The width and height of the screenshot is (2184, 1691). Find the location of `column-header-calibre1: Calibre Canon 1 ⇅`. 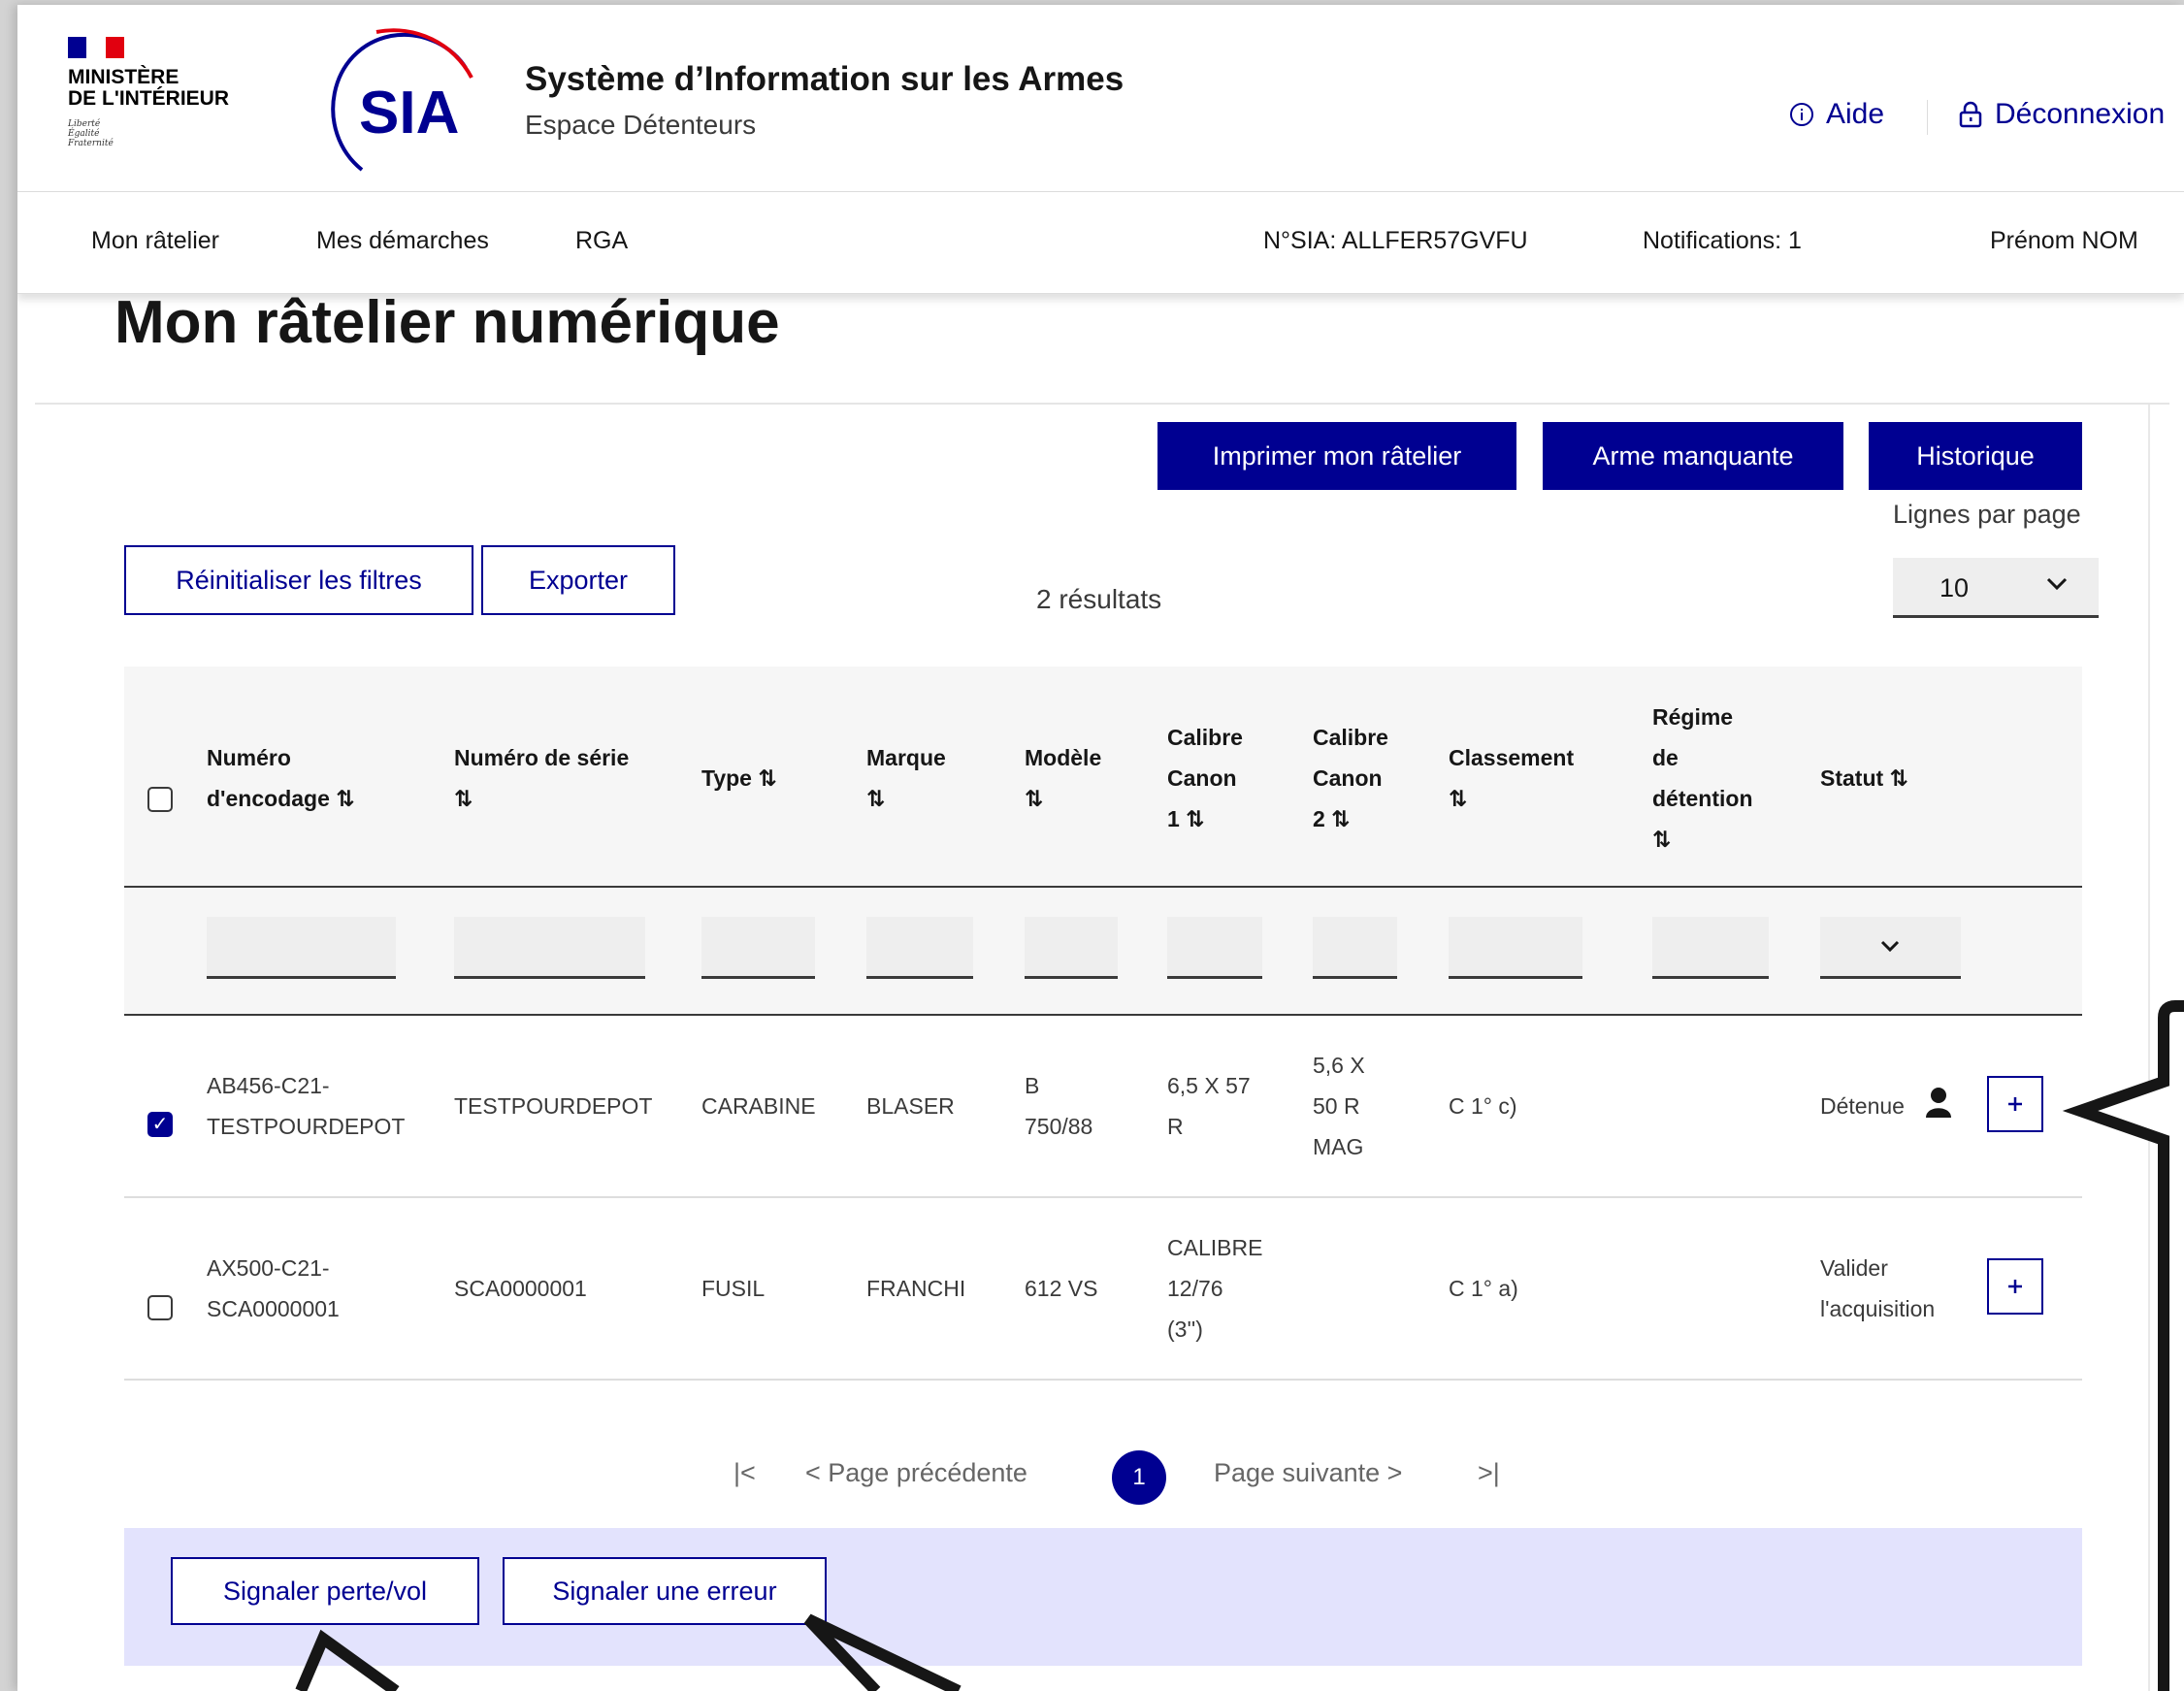

column-header-calibre1: Calibre Canon 1 ⇅ is located at coordinates (1205, 778).